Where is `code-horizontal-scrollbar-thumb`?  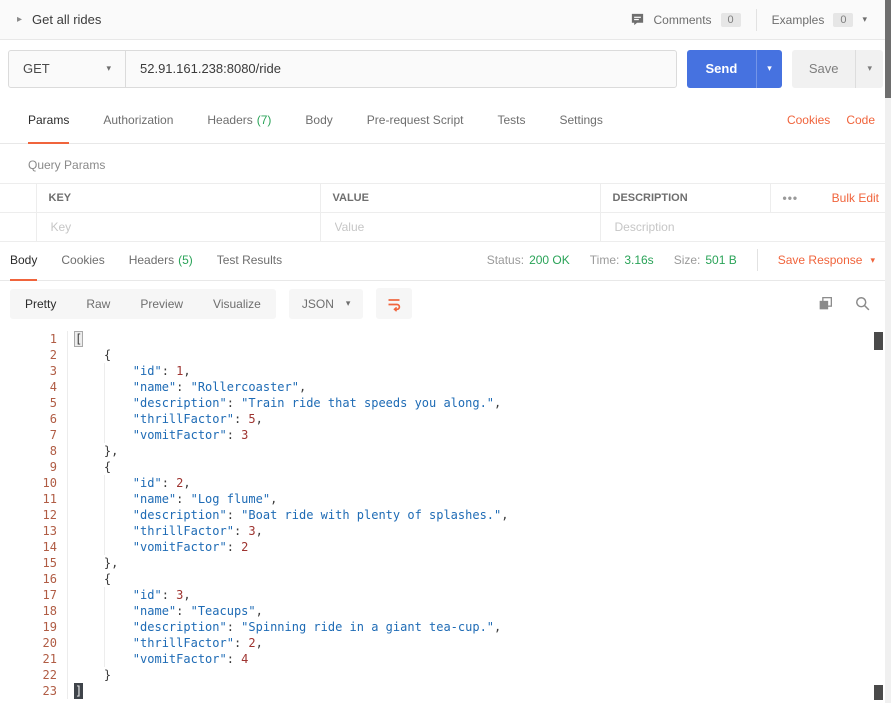
code-horizontal-scrollbar-thumb is located at coordinates (878, 692).